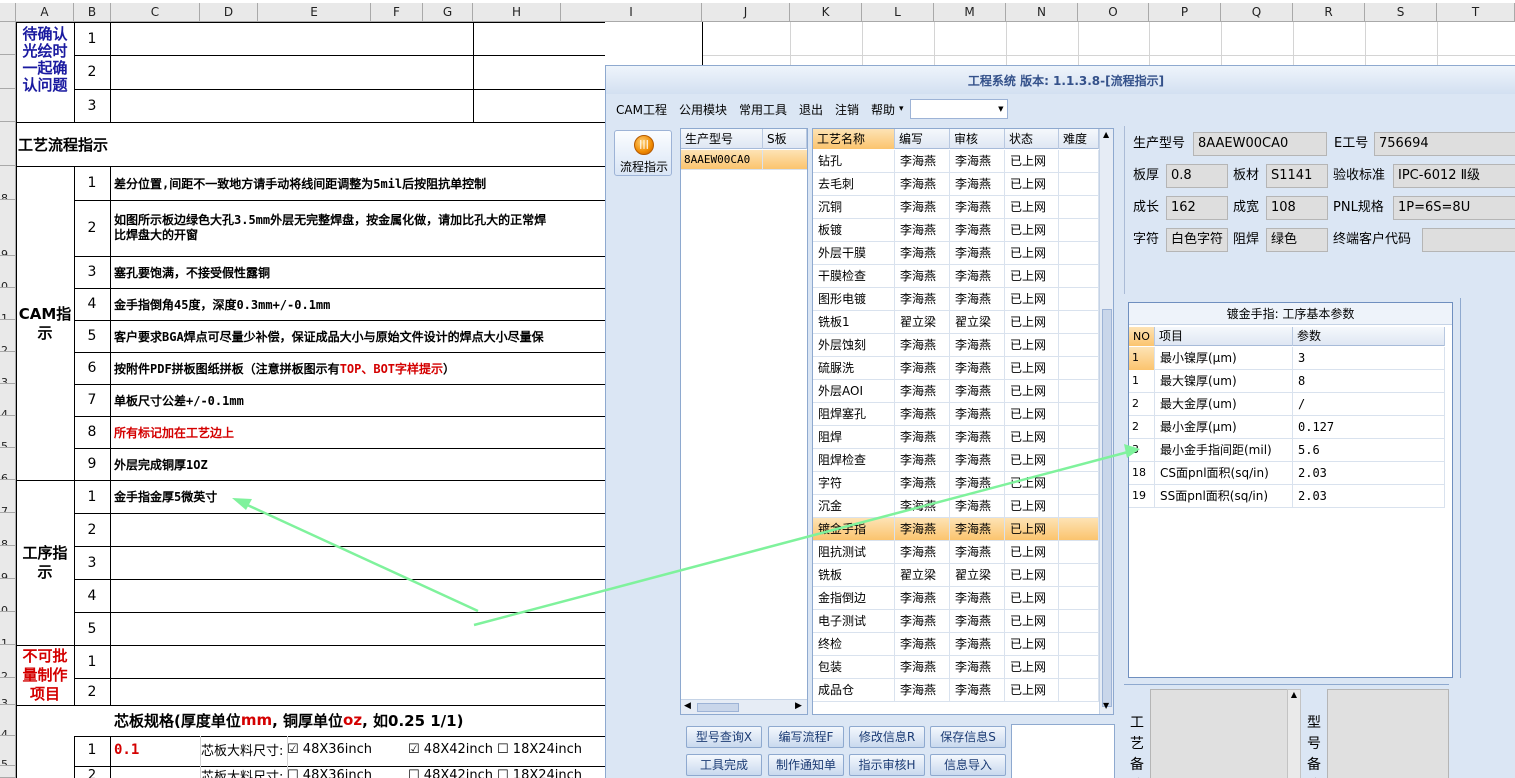 This screenshot has width=1515, height=778. What do you see at coordinates (360, 557) in the screenshot?
I see `arrow-line-to-step` at bounding box center [360, 557].